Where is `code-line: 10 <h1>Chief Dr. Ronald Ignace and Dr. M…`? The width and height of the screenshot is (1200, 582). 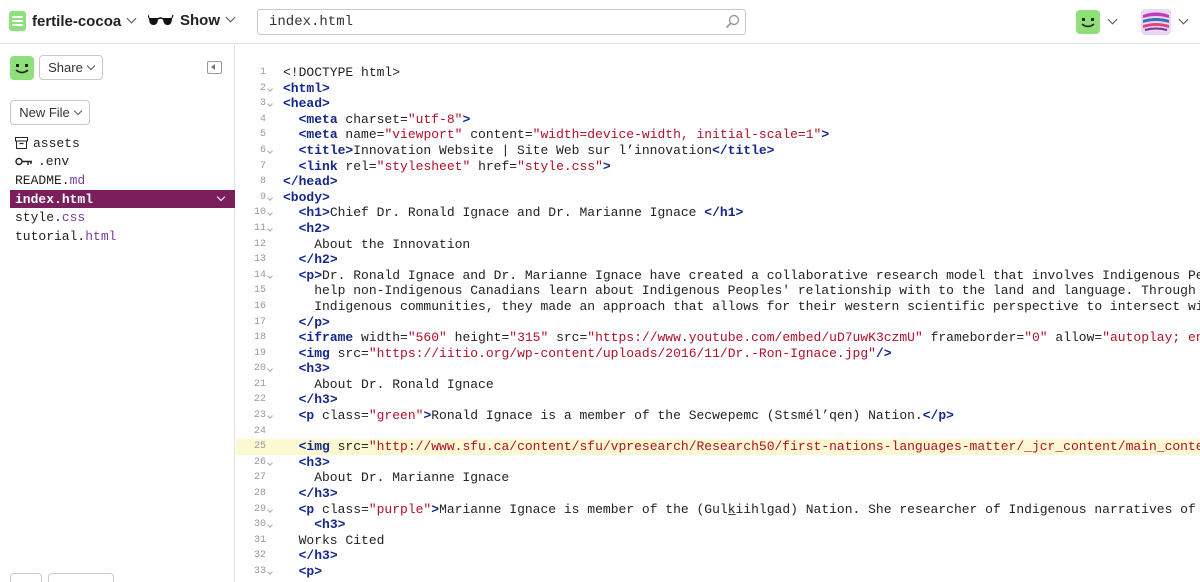
code-line: 10 <h1>Chief Dr. Ronald Ignace and Dr. M… is located at coordinates (718, 213).